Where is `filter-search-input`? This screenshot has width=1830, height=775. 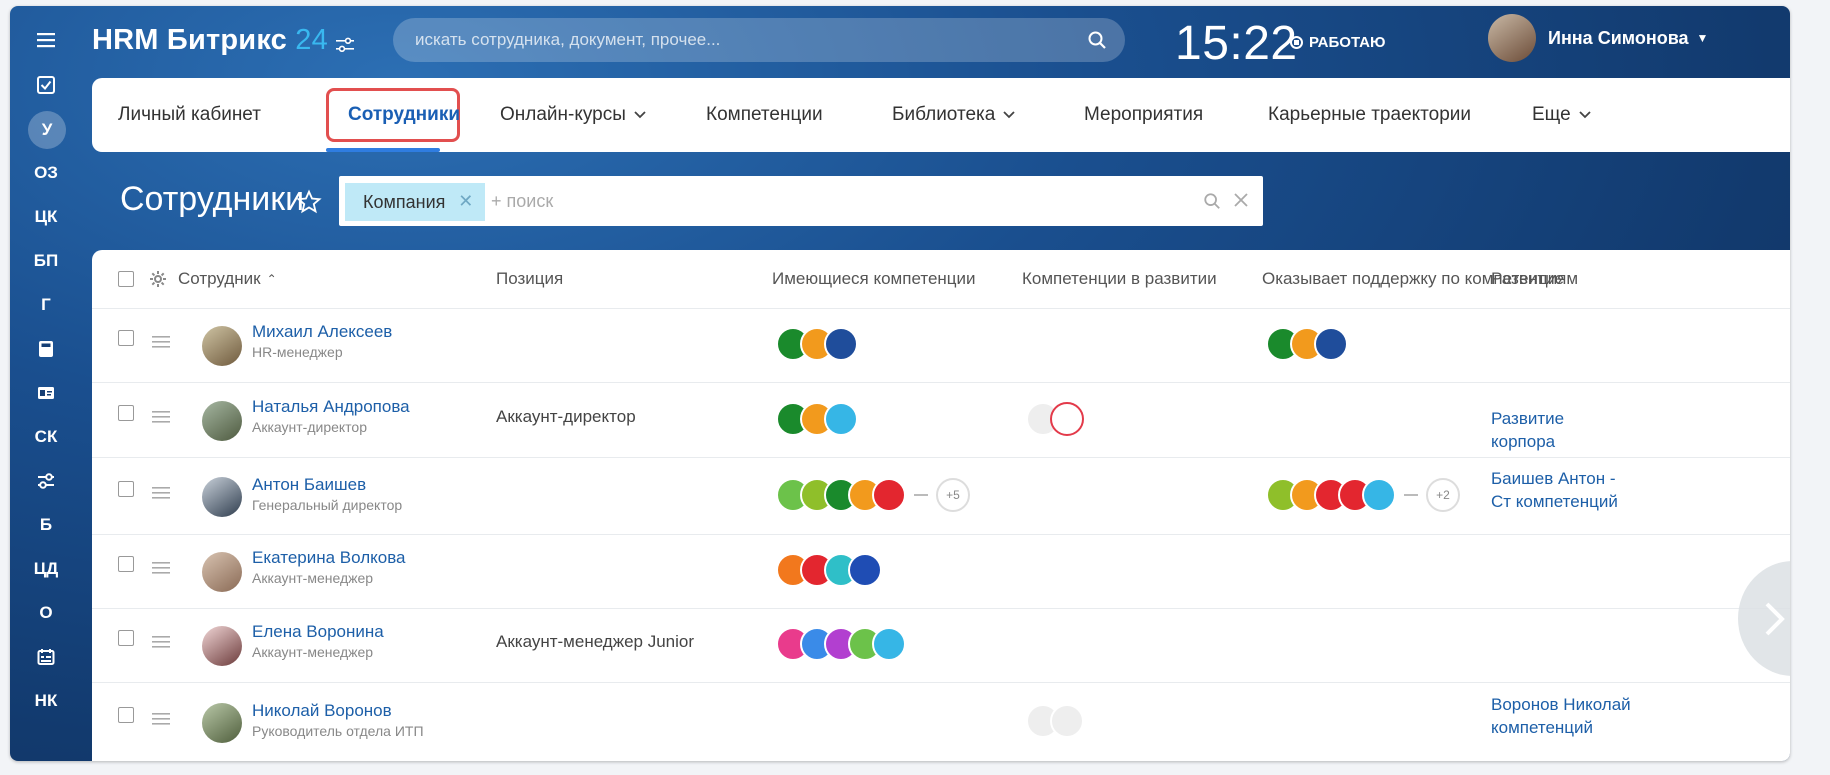
filter-search-input is located at coordinates (791, 201).